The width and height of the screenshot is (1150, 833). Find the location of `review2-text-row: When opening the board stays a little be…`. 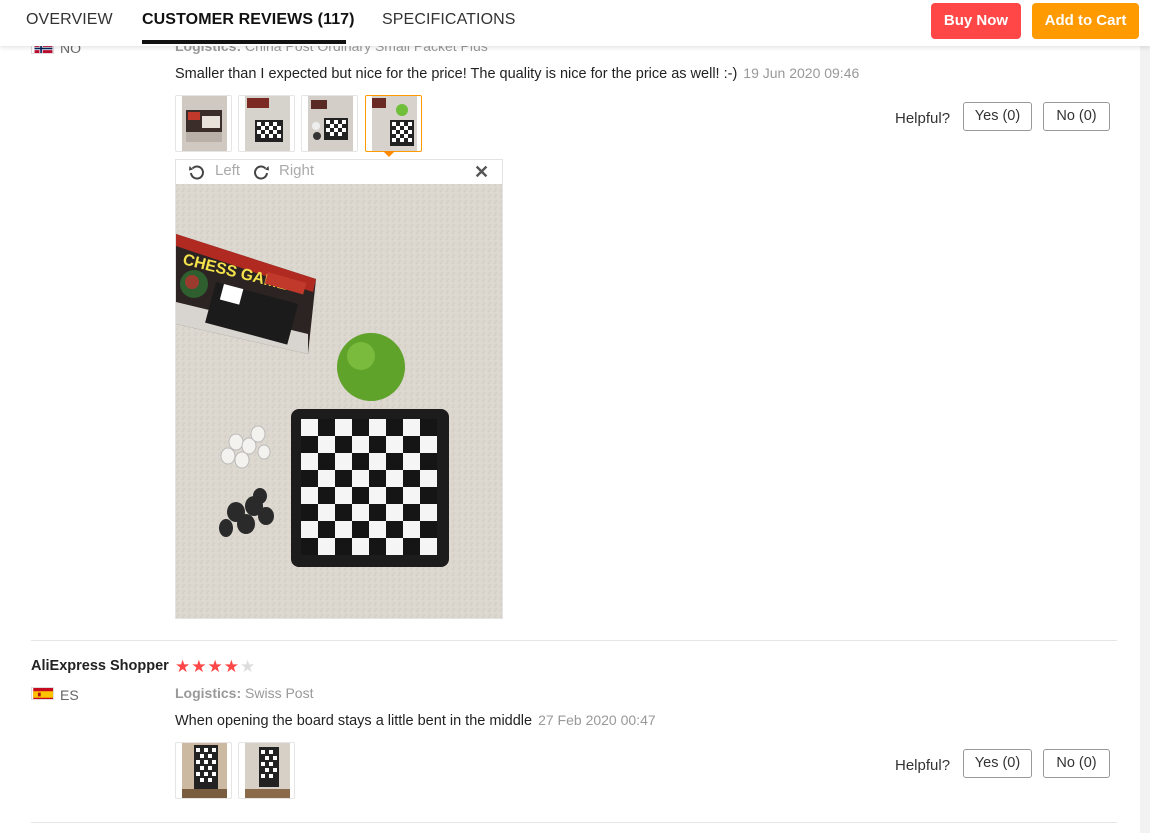

review2-text-row: When opening the board stays a little be… is located at coordinates (415, 720).